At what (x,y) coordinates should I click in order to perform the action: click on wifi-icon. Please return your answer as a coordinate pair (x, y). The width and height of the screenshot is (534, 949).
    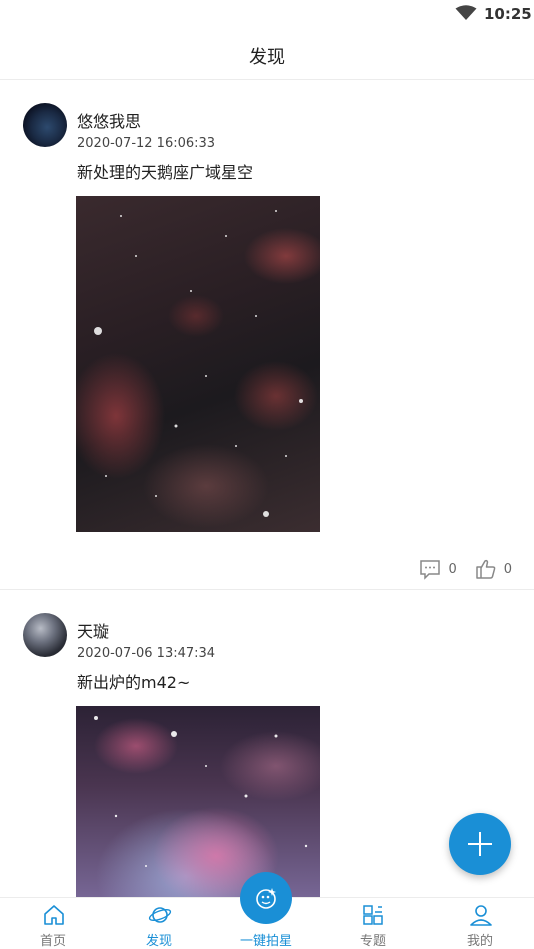
    Looking at the image, I should click on (466, 12).